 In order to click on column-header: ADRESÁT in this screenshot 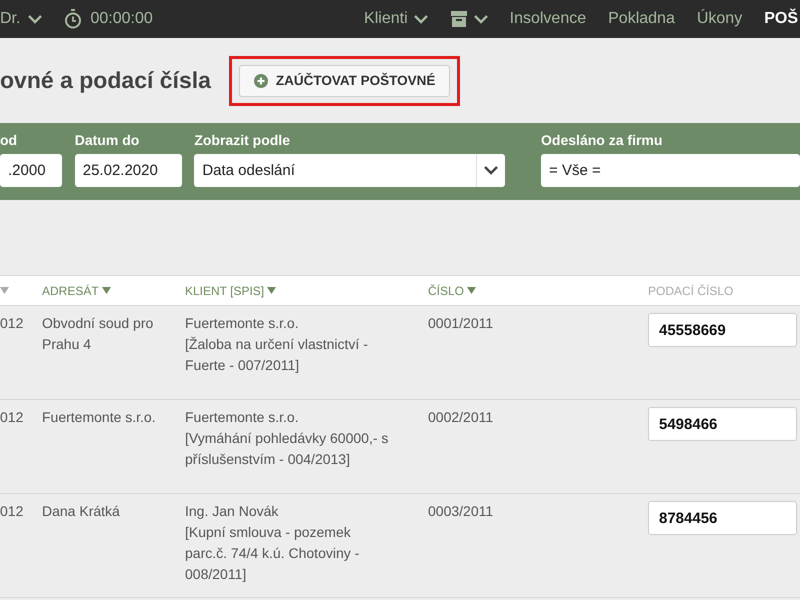, I will do `click(113, 291)`.